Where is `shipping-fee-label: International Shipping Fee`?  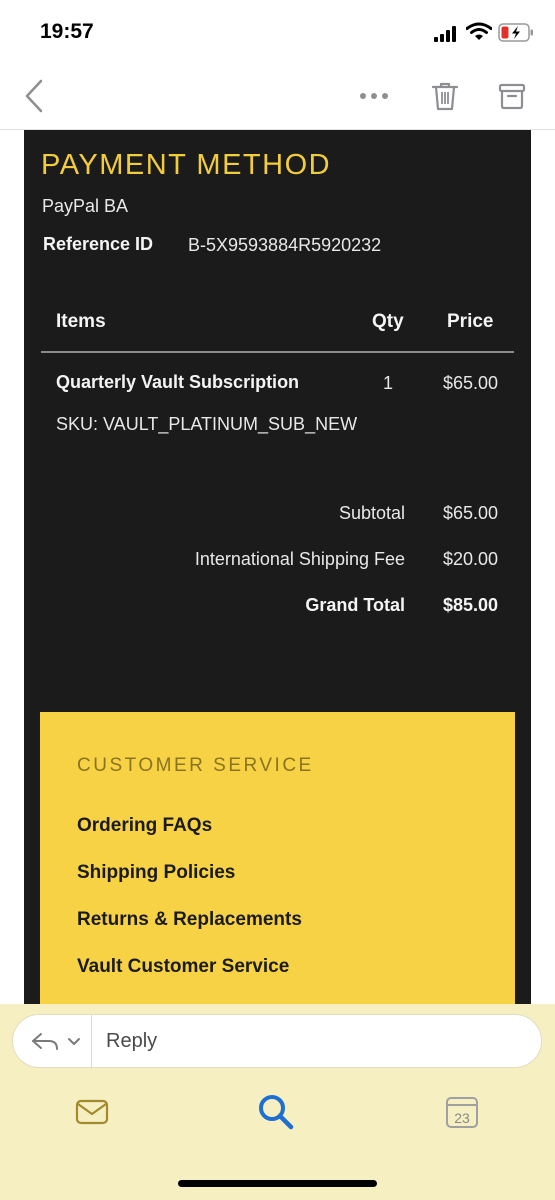 shipping-fee-label: International Shipping Fee is located at coordinates (299, 559).